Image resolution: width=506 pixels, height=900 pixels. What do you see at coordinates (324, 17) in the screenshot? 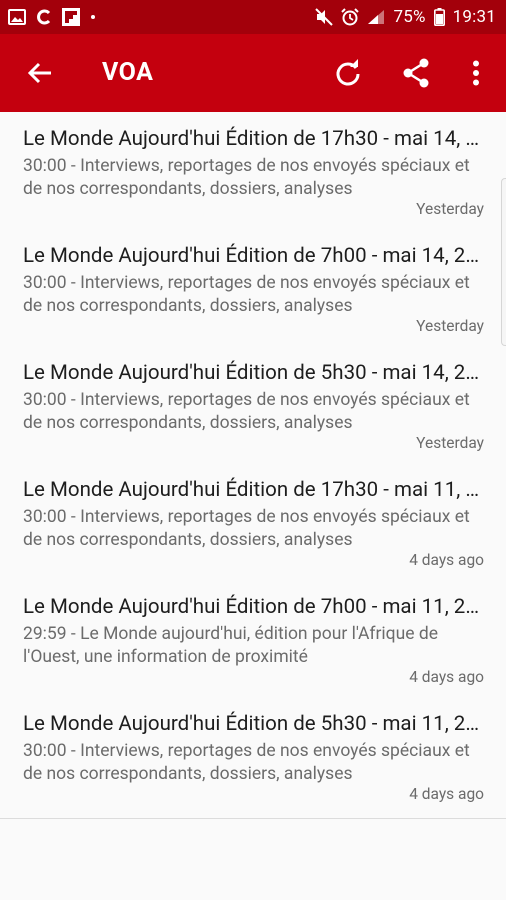
I see `mute-icon` at bounding box center [324, 17].